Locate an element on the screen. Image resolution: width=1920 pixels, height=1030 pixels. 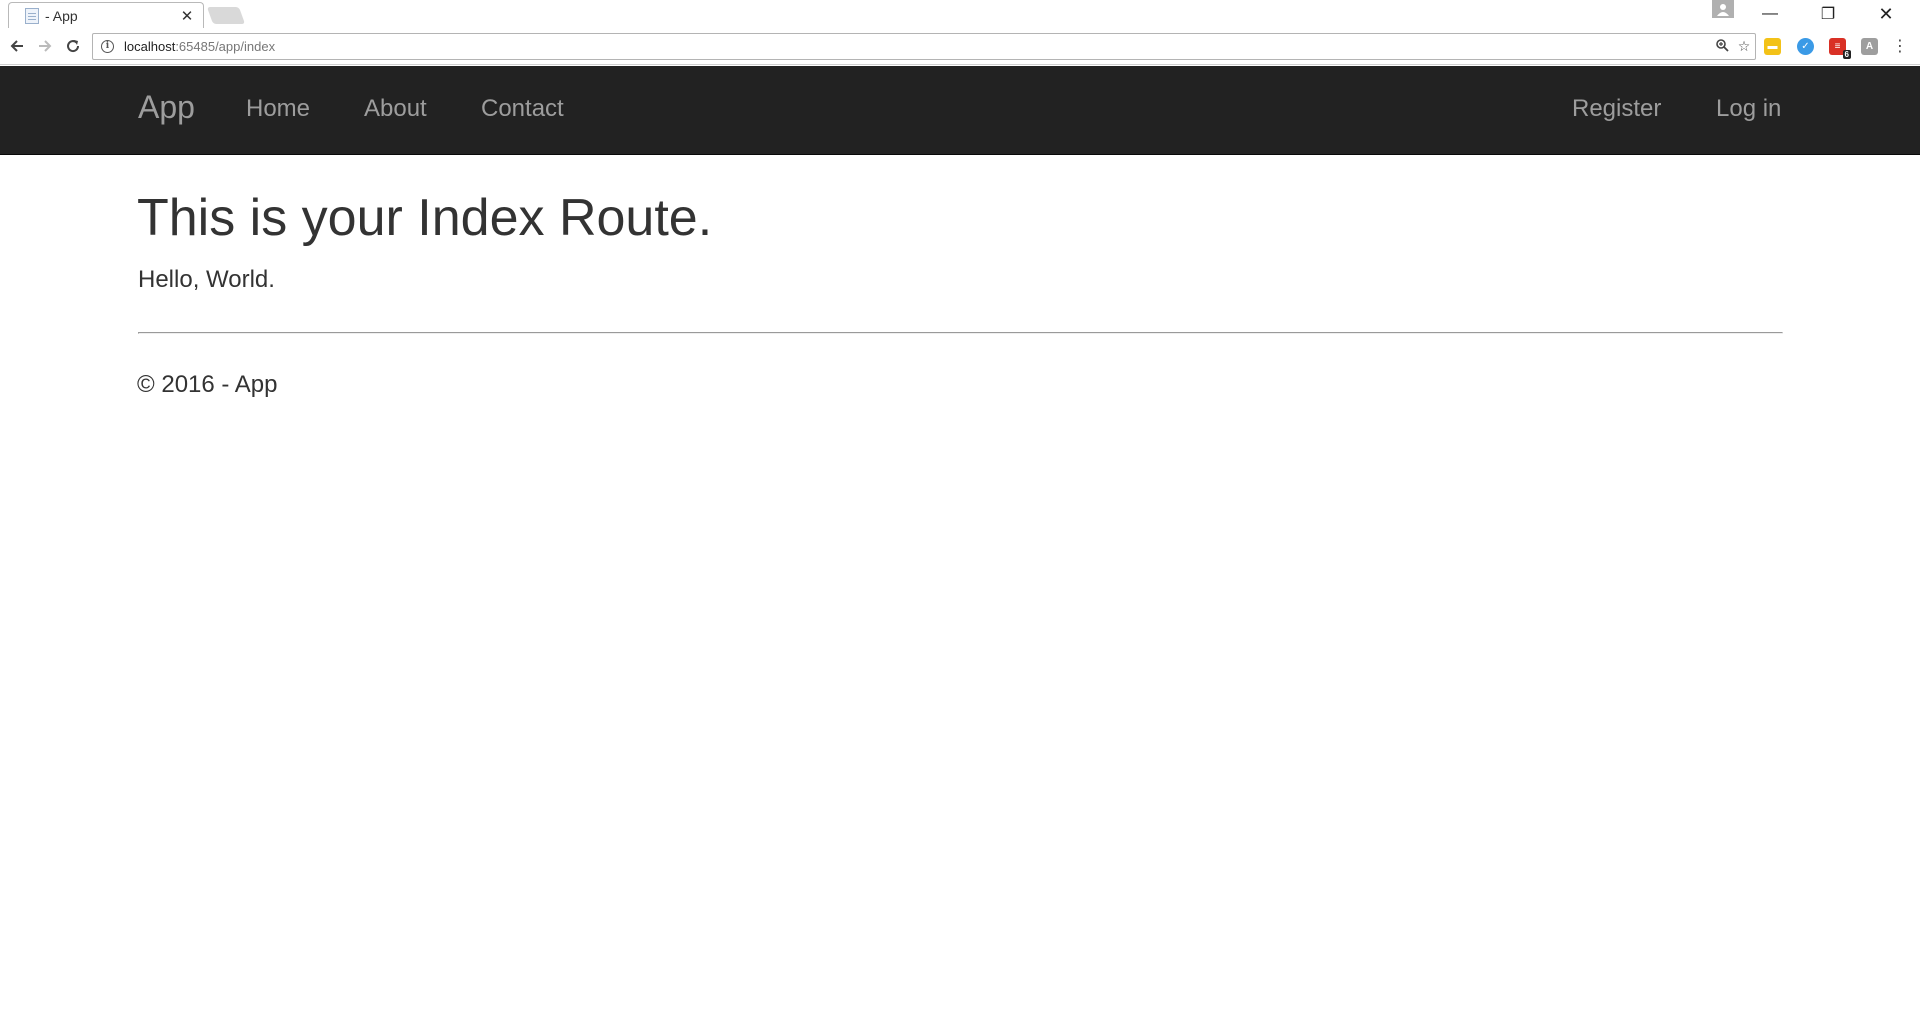
nav-contact-link: Contact is located at coordinates (522, 109).